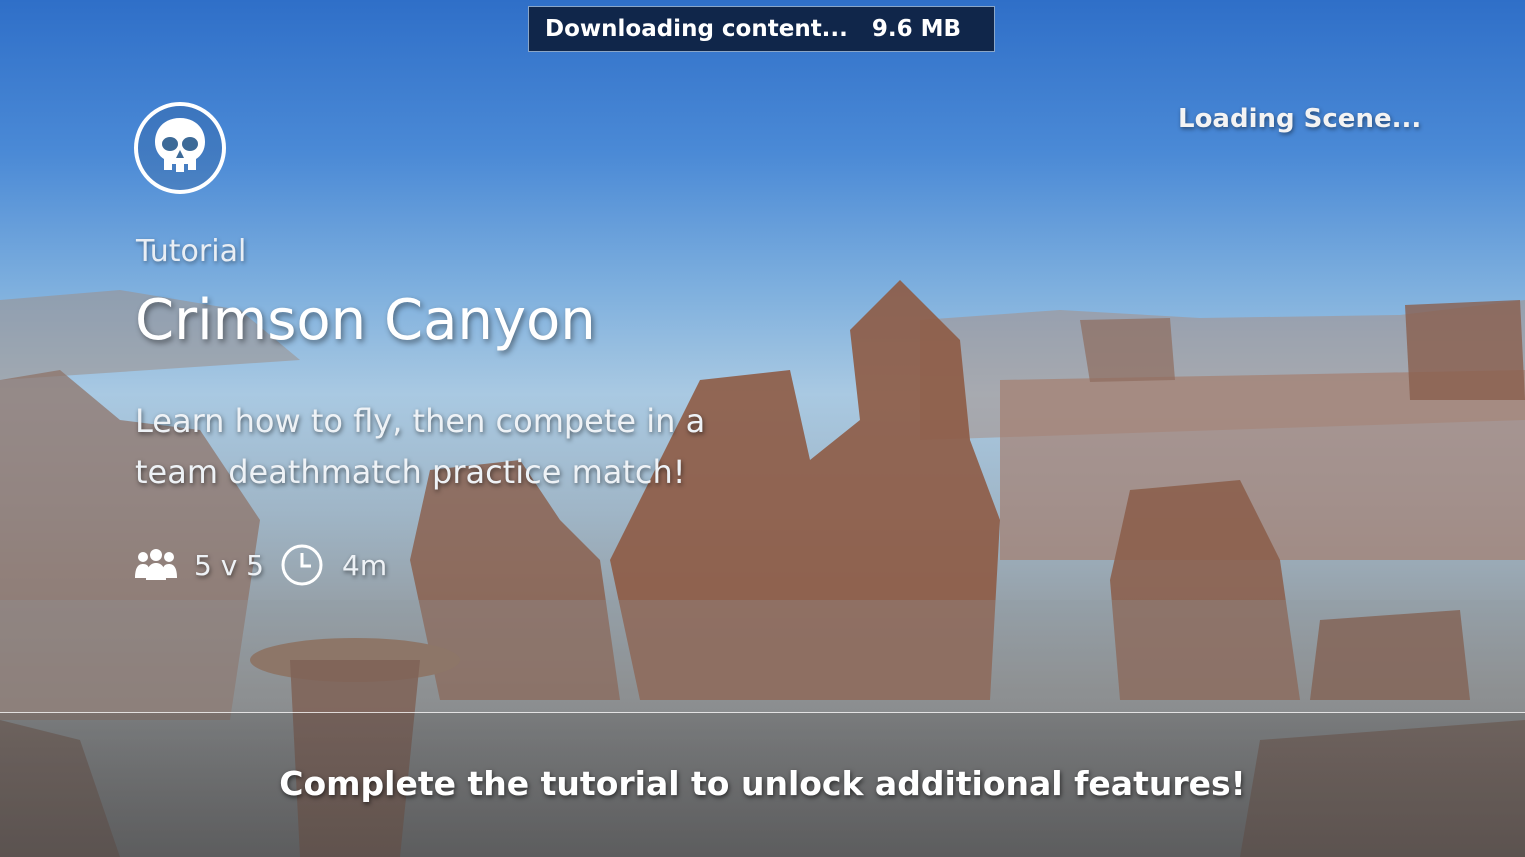 The image size is (1525, 857). I want to click on skull-icon, so click(180, 145).